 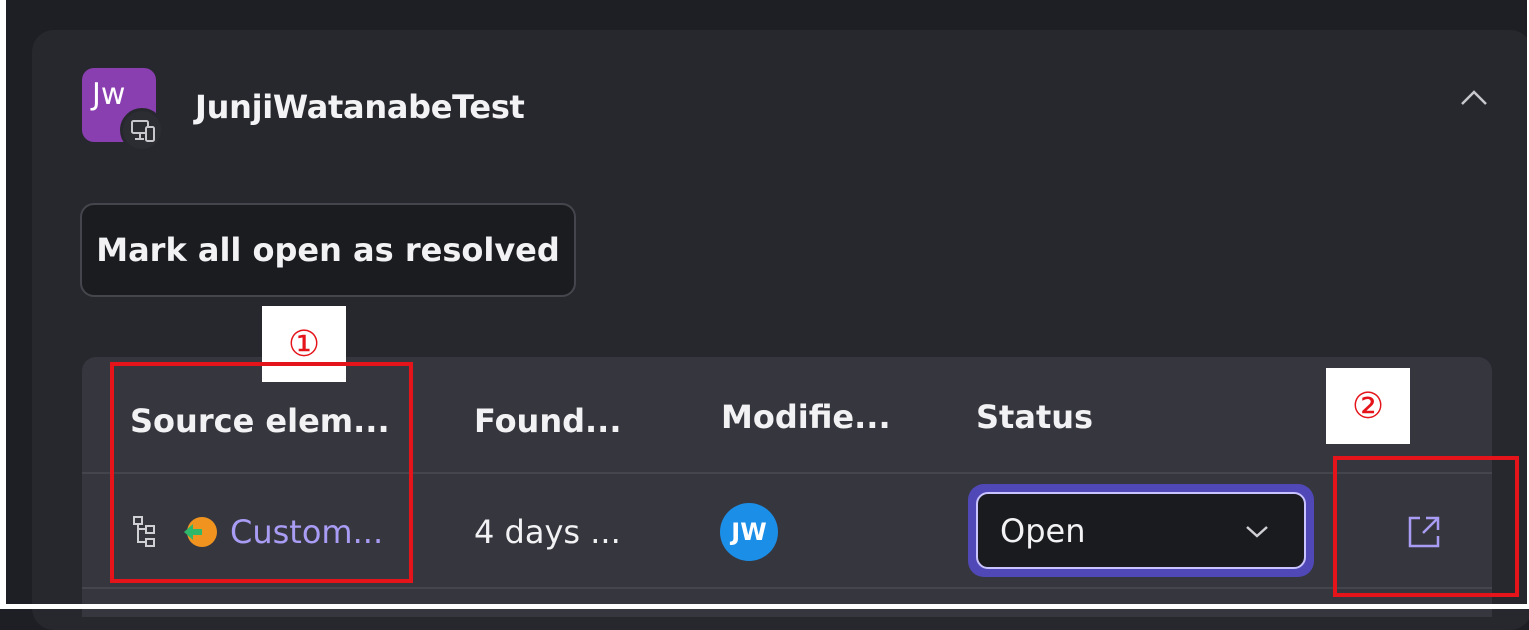 I want to click on status-value: Open, so click(x=1043, y=531).